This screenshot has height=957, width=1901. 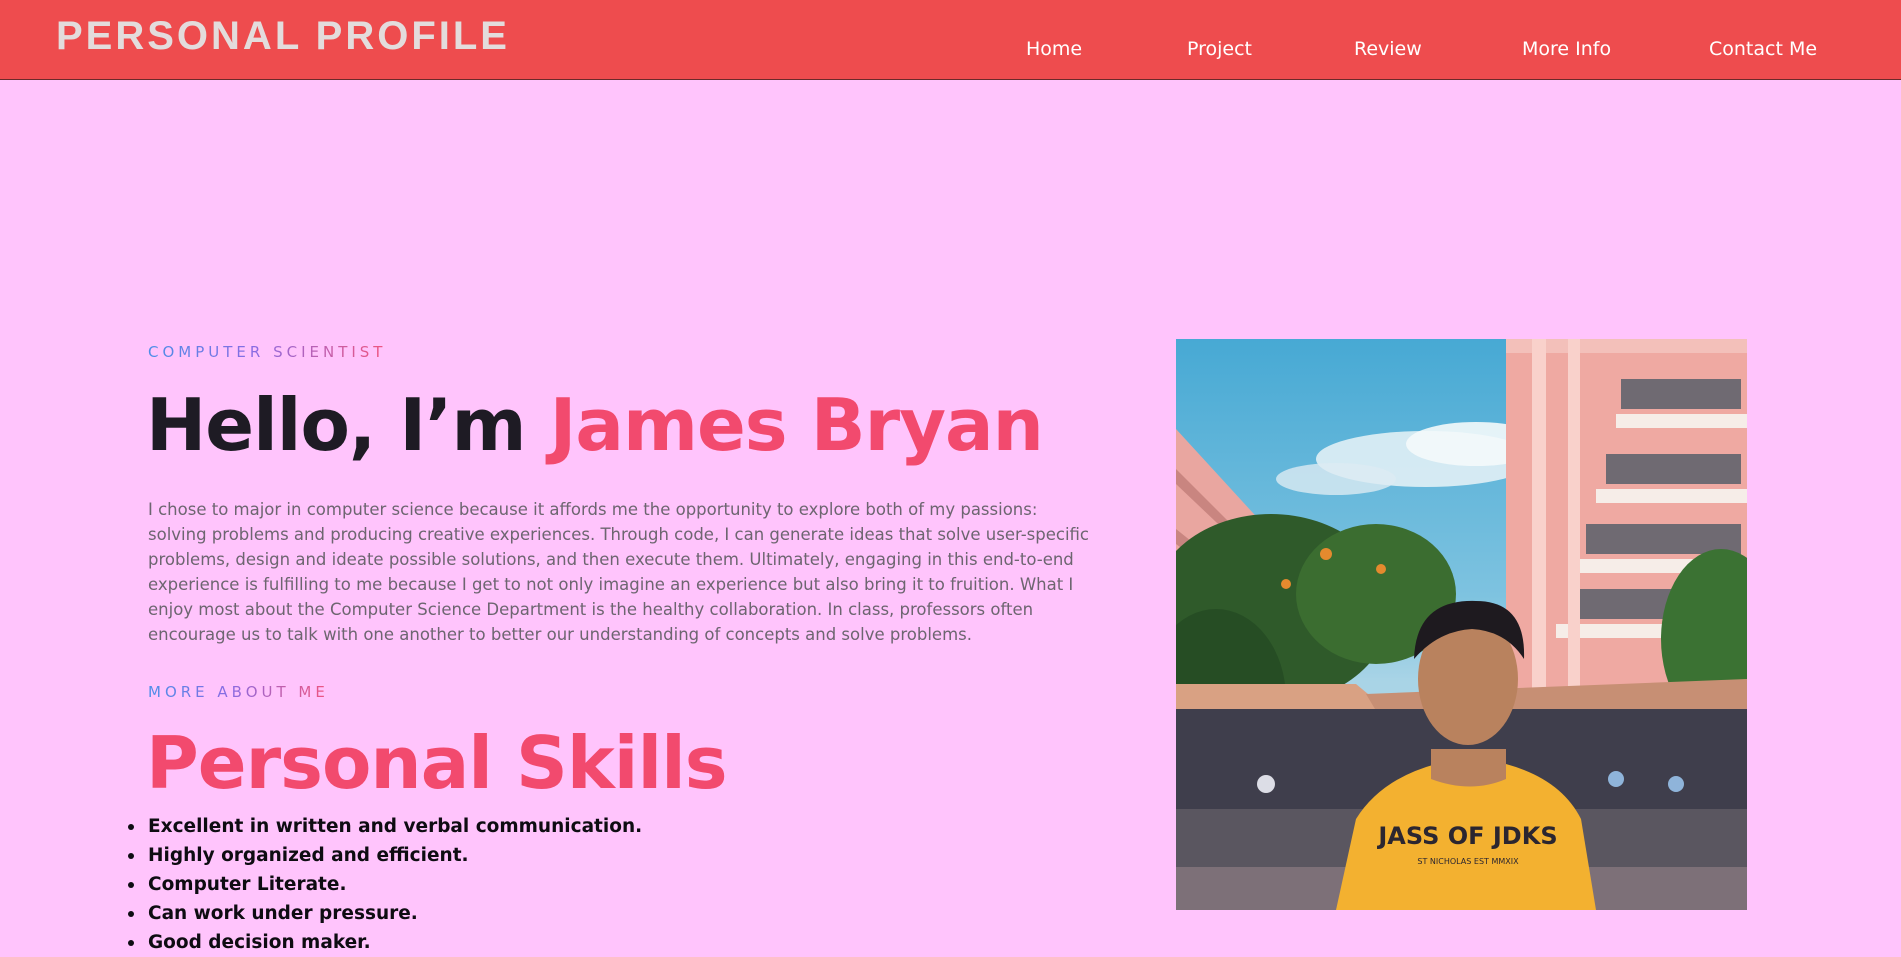 I want to click on nav-link-project: Project, so click(x=1219, y=49).